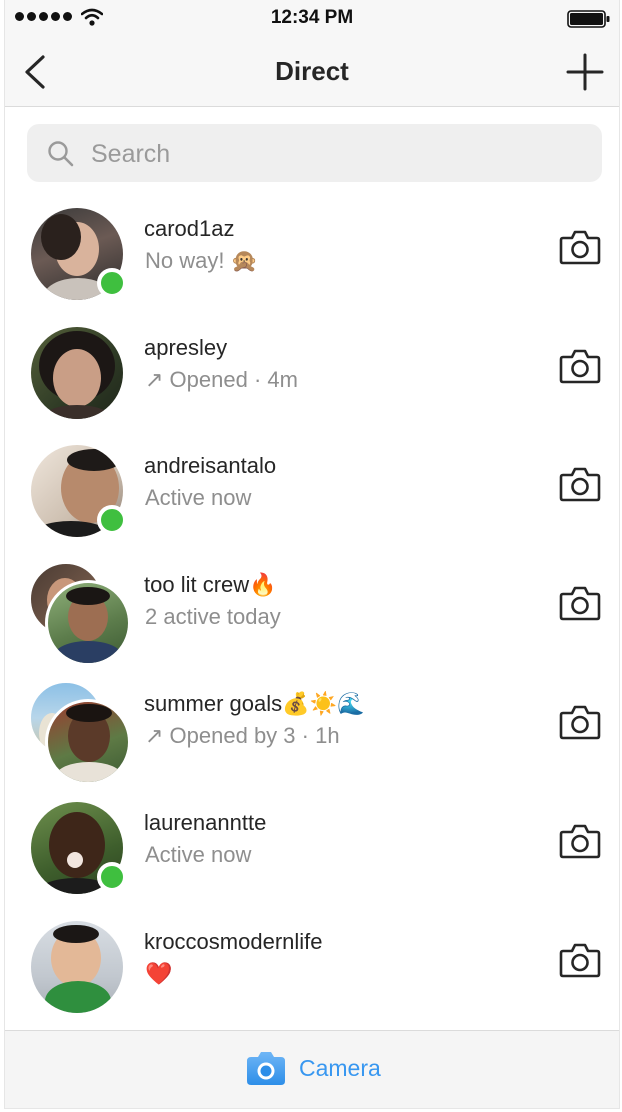  What do you see at coordinates (254, 703) in the screenshot?
I see `thread-username: summer goals💰☀️🌊` at bounding box center [254, 703].